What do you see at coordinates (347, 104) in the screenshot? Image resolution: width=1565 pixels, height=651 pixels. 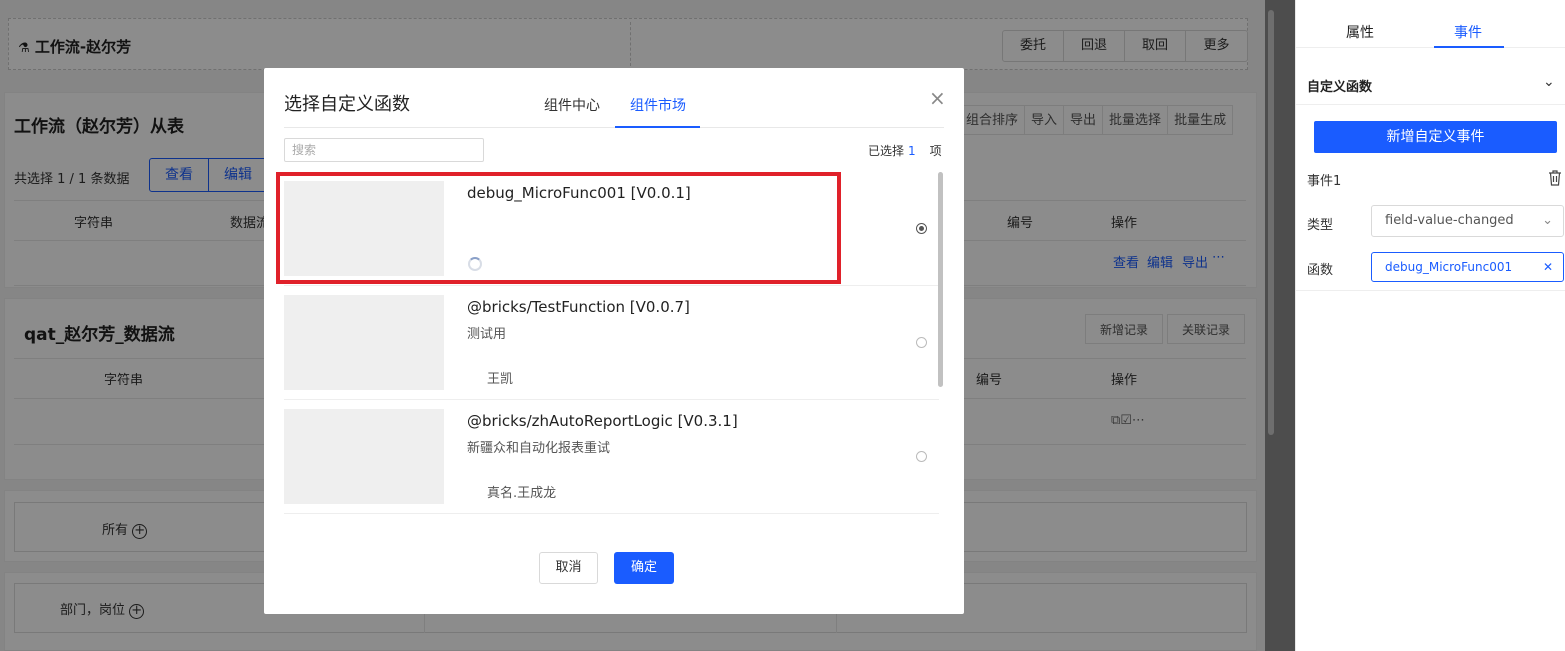 I see `dialog-title: 选择自定义函数` at bounding box center [347, 104].